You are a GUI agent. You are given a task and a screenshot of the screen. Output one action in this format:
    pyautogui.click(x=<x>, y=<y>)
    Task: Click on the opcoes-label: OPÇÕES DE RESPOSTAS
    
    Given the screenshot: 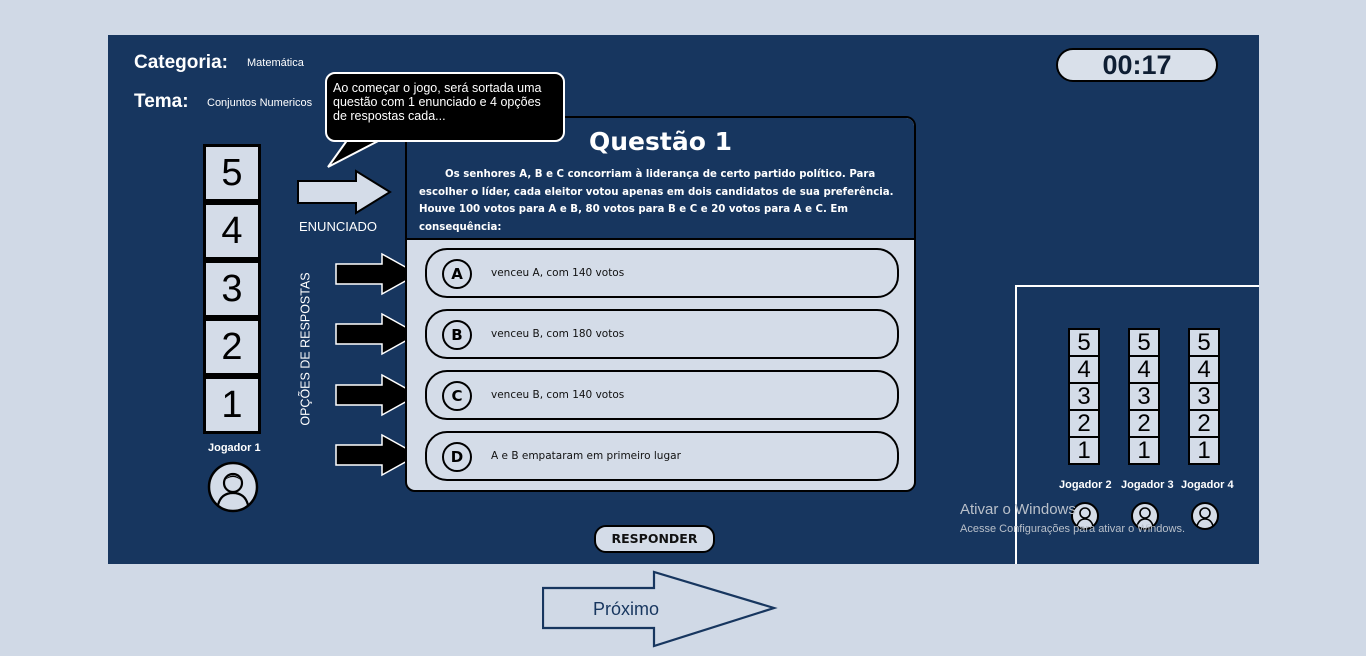 What is the action you would take?
    pyautogui.click(x=305, y=349)
    